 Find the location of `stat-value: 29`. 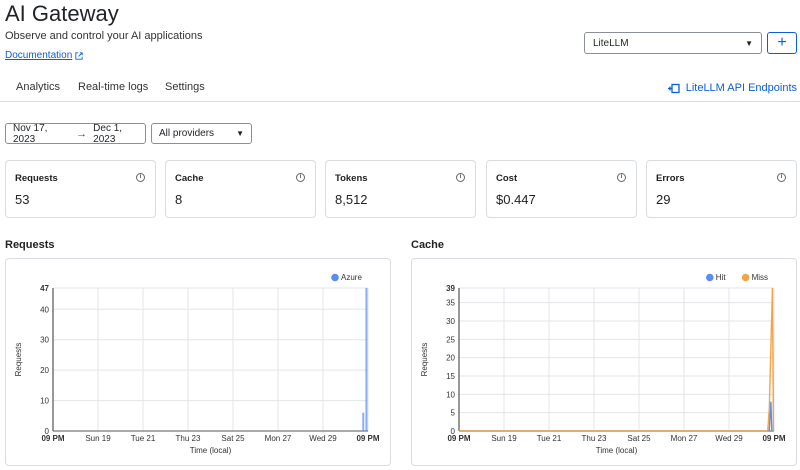

stat-value: 29 is located at coordinates (663, 199).